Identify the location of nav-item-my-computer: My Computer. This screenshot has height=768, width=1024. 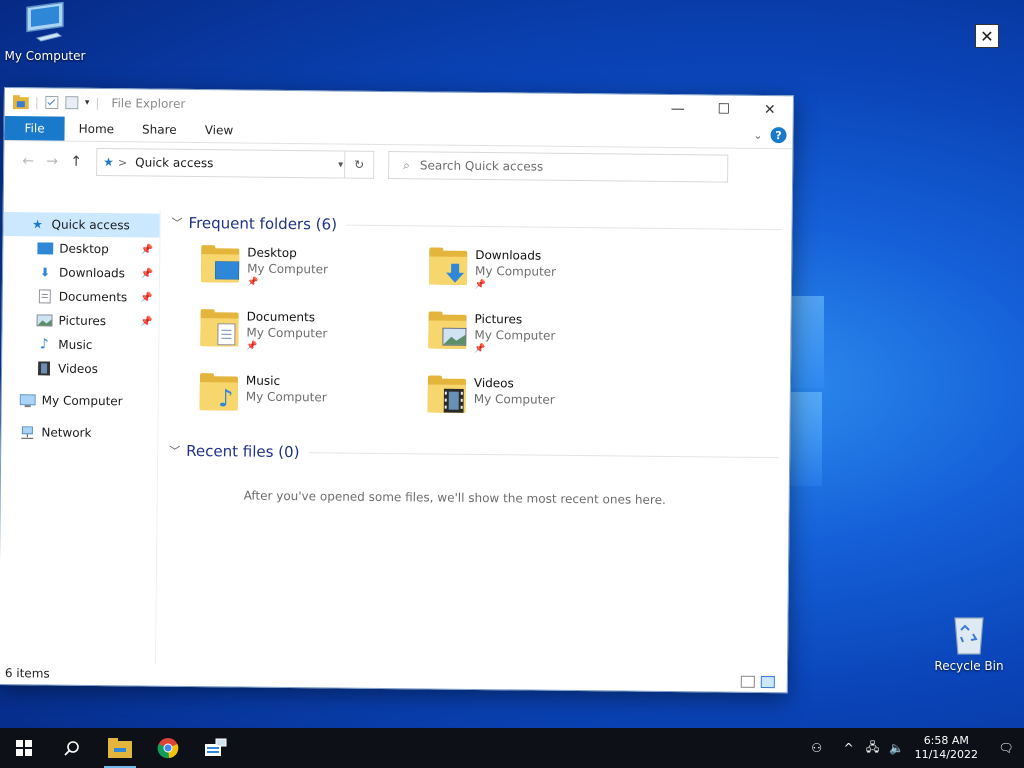
(80, 401).